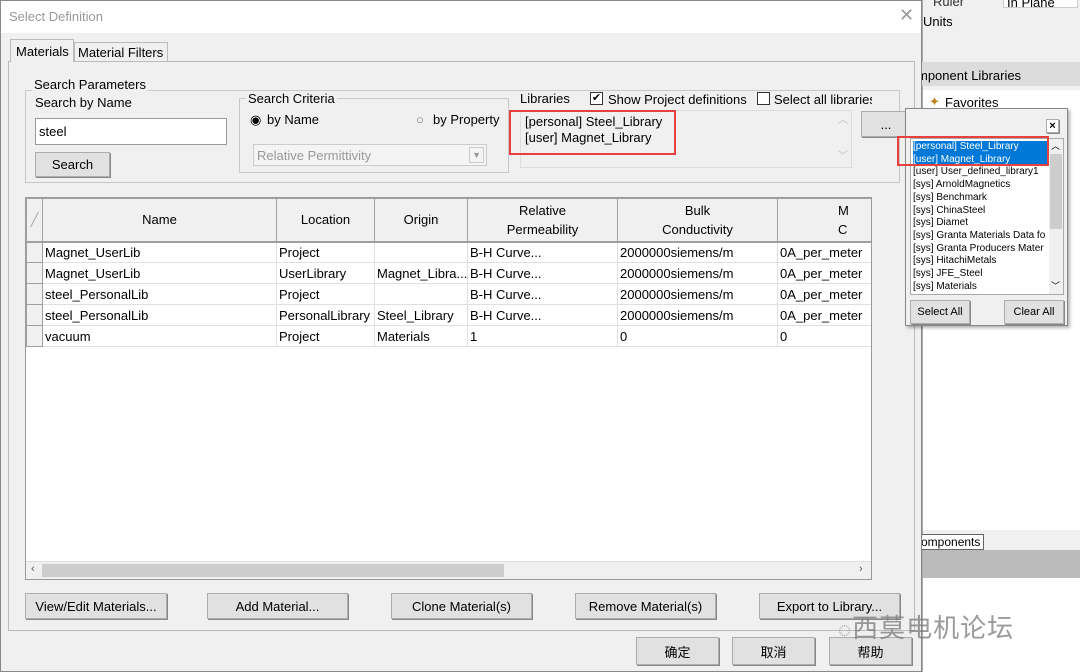  Describe the element at coordinates (981, 236) in the screenshot. I see `popup-library-item: [sys] Granta Materials Data fo` at that location.